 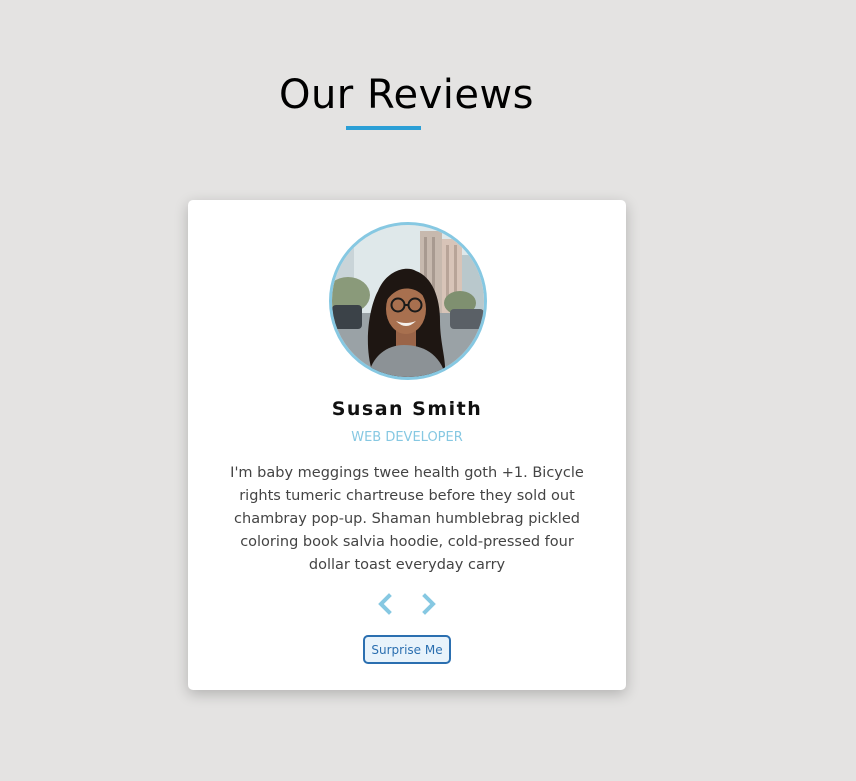 I want to click on next-button, so click(x=428, y=604).